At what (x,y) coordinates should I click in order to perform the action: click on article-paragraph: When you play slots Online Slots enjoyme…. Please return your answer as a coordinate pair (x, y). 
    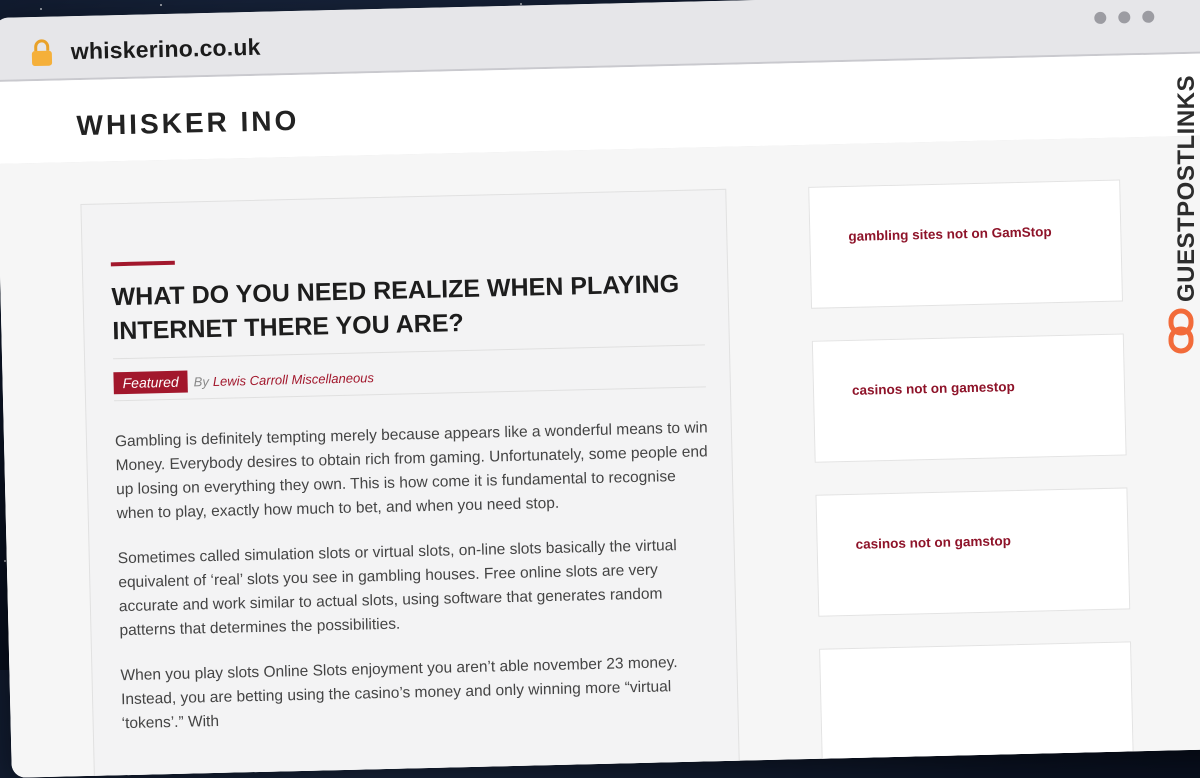
    Looking at the image, I should click on (399, 693).